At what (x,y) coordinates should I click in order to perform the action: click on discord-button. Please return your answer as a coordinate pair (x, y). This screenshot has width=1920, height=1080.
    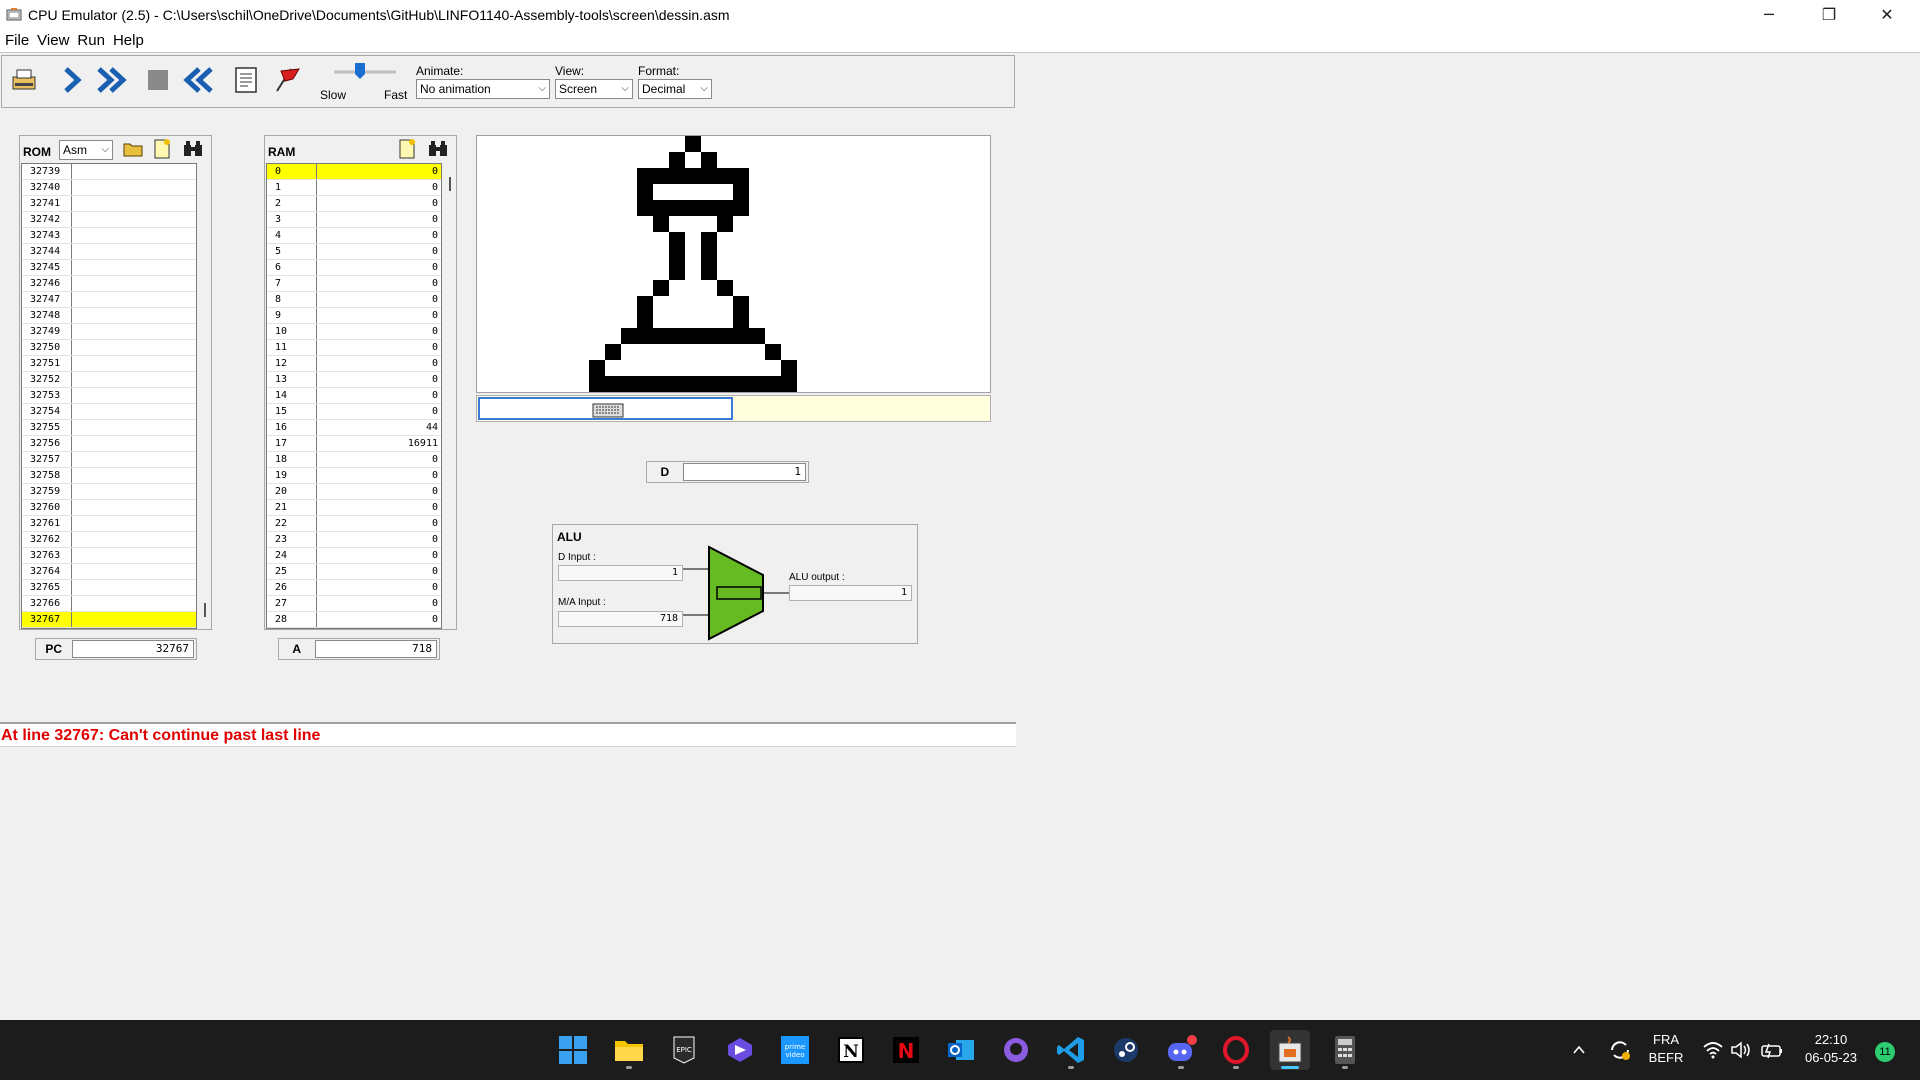
    Looking at the image, I should click on (1181, 1050).